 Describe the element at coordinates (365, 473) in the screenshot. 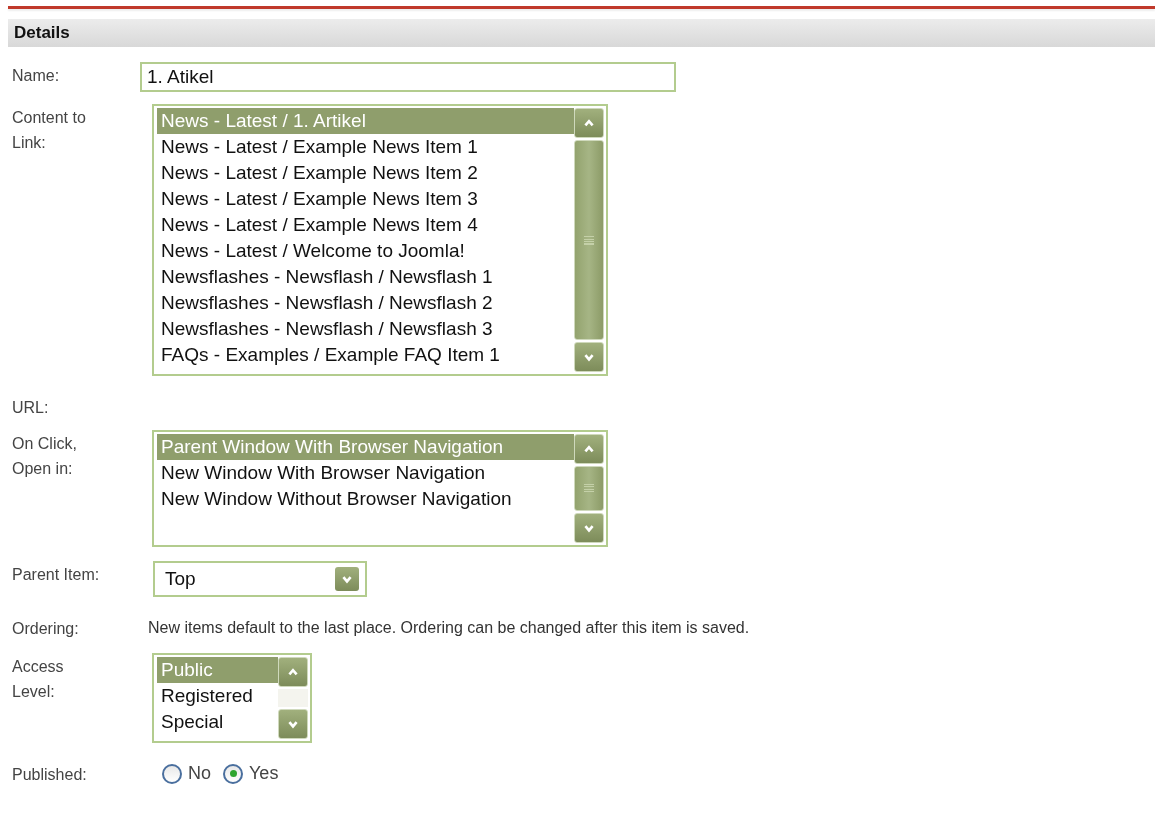

I see `list-option: New Window With Browser Navigation` at that location.